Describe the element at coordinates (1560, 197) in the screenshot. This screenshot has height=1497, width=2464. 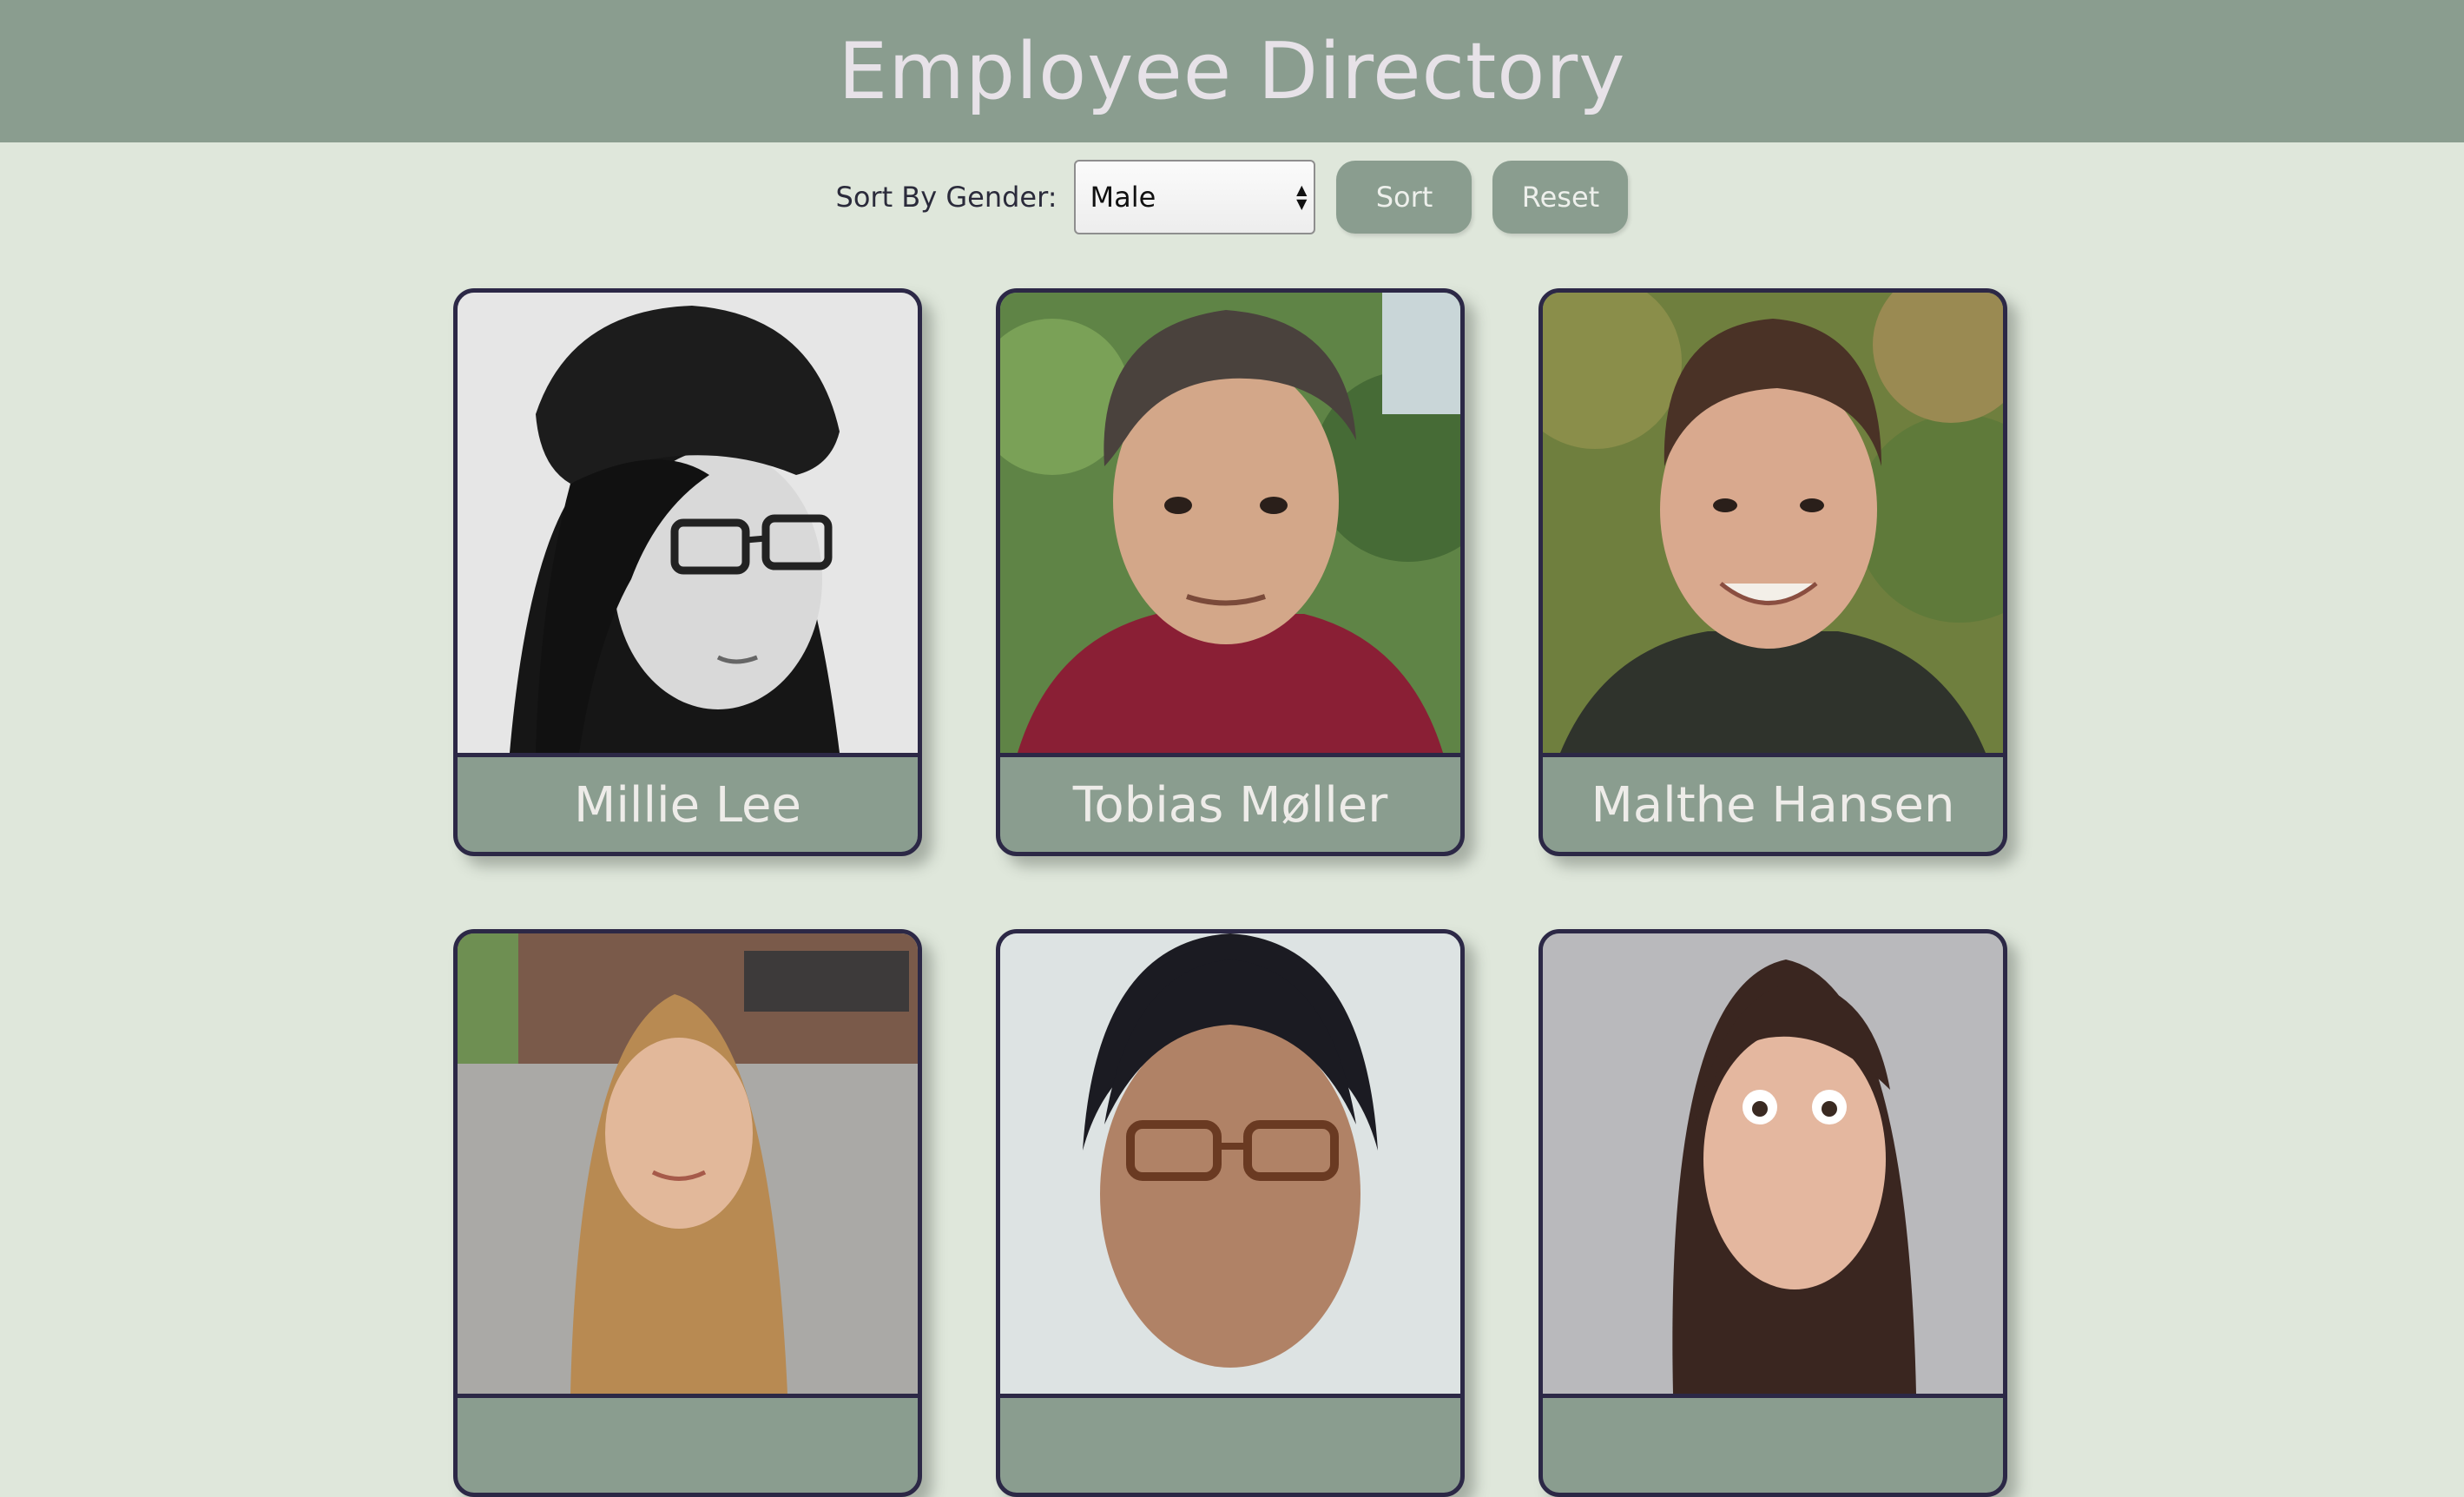
I see `reset-button: Reset` at that location.